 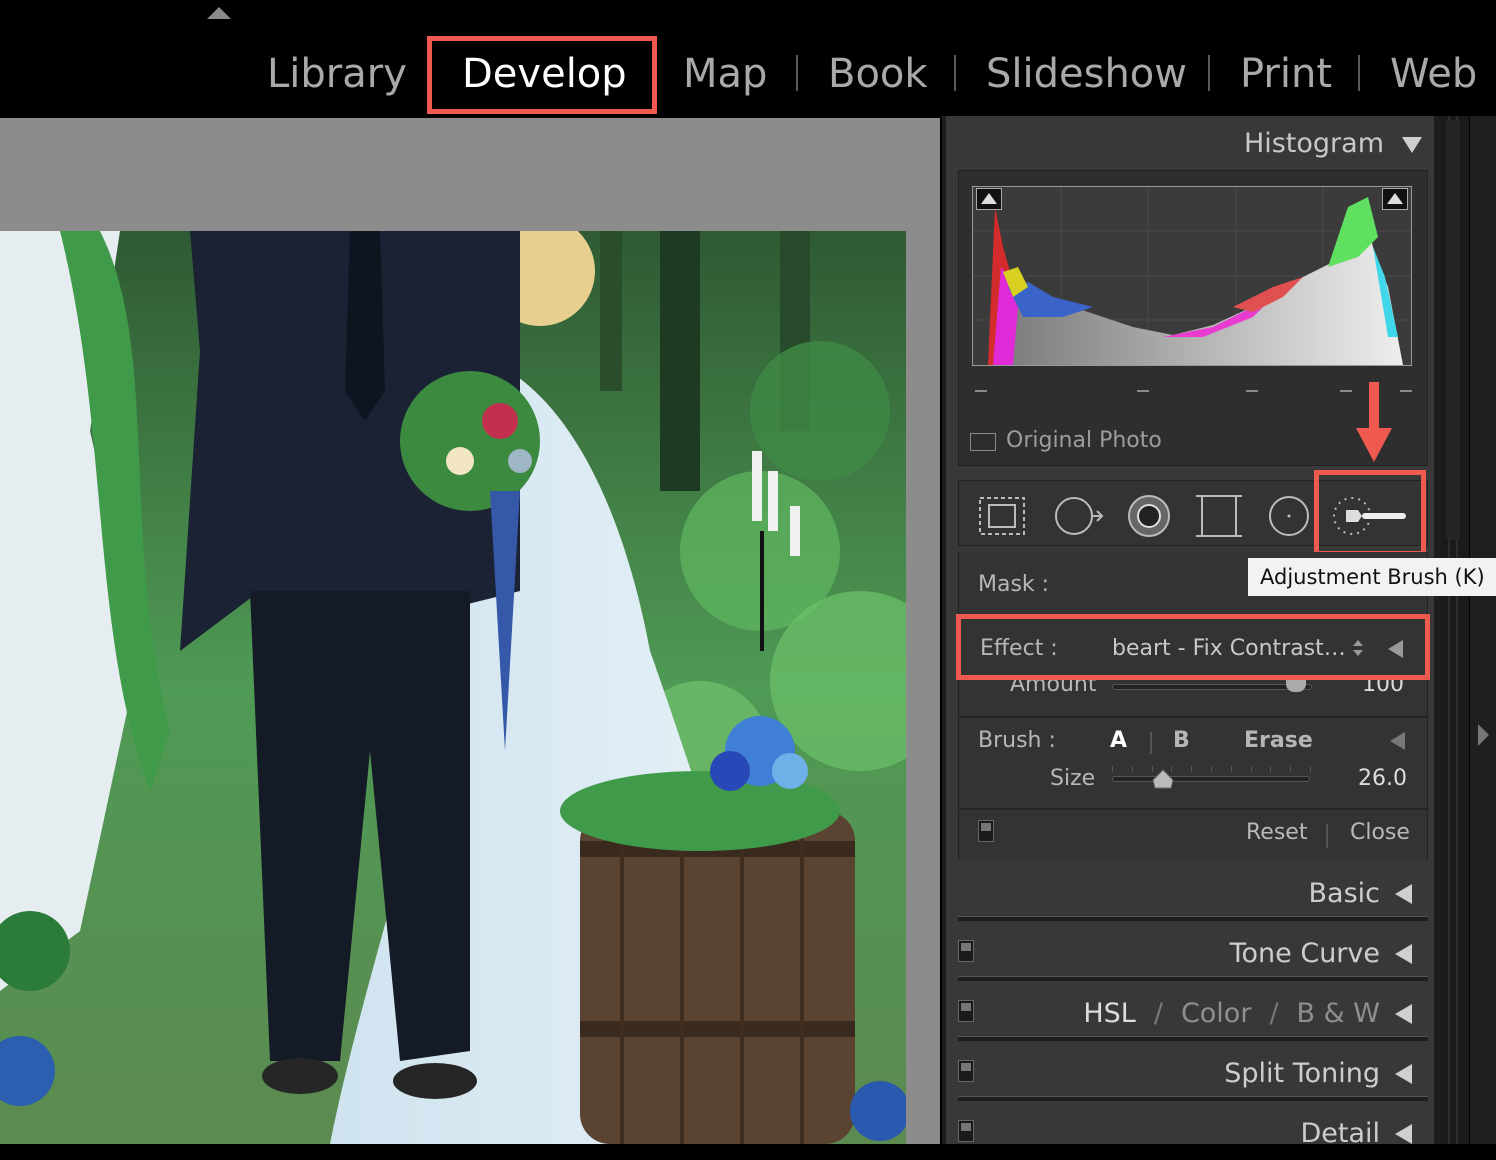 I want to click on close-button: Close, so click(x=1380, y=832).